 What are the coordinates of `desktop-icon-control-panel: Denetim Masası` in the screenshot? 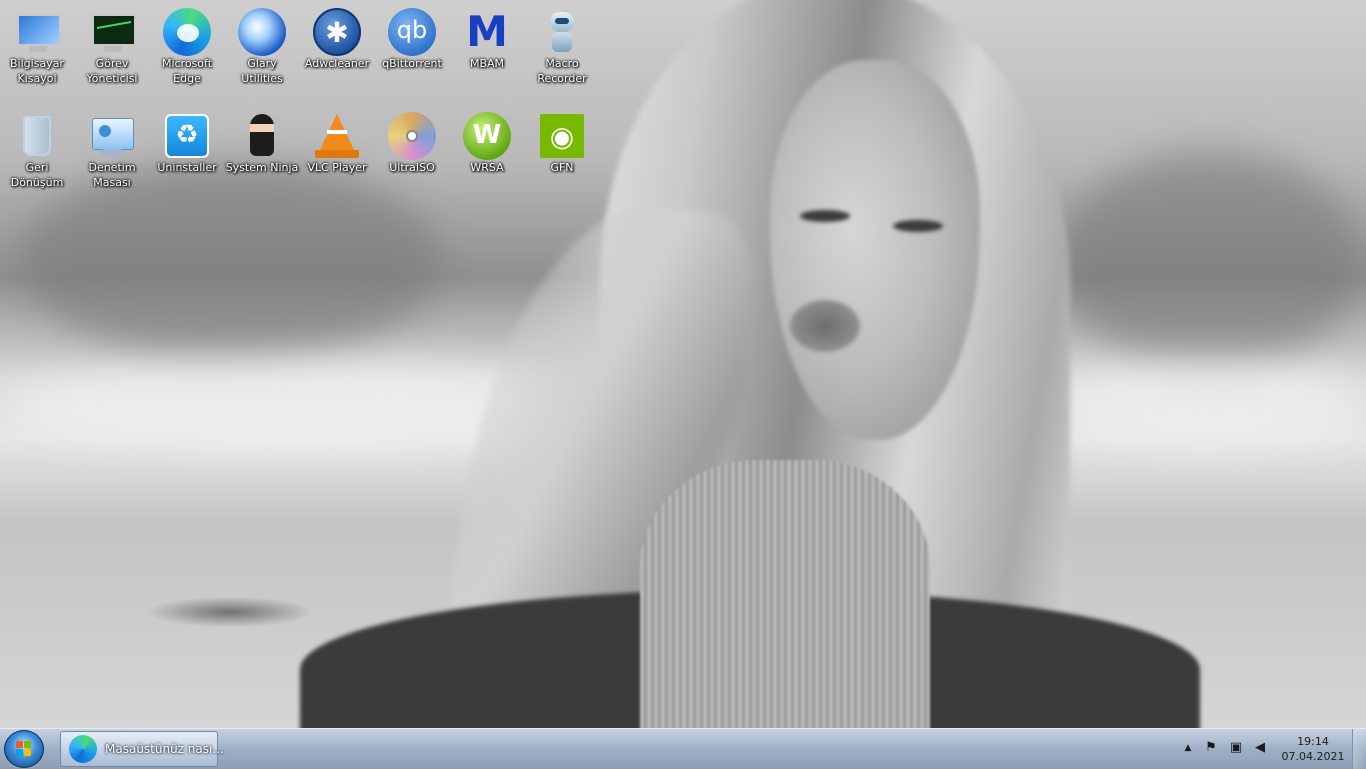 It's located at (112, 149).